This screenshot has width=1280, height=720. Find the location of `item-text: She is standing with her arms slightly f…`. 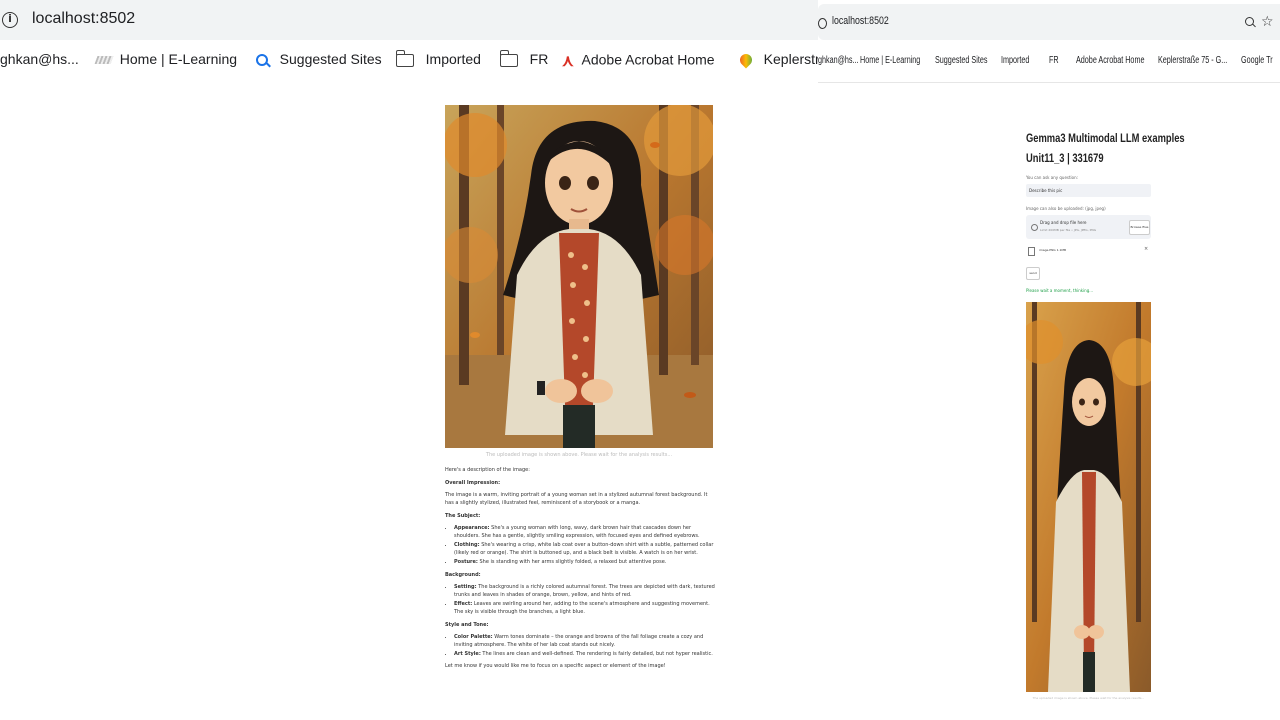

item-text: She is standing with her arms slightly f… is located at coordinates (573, 562).